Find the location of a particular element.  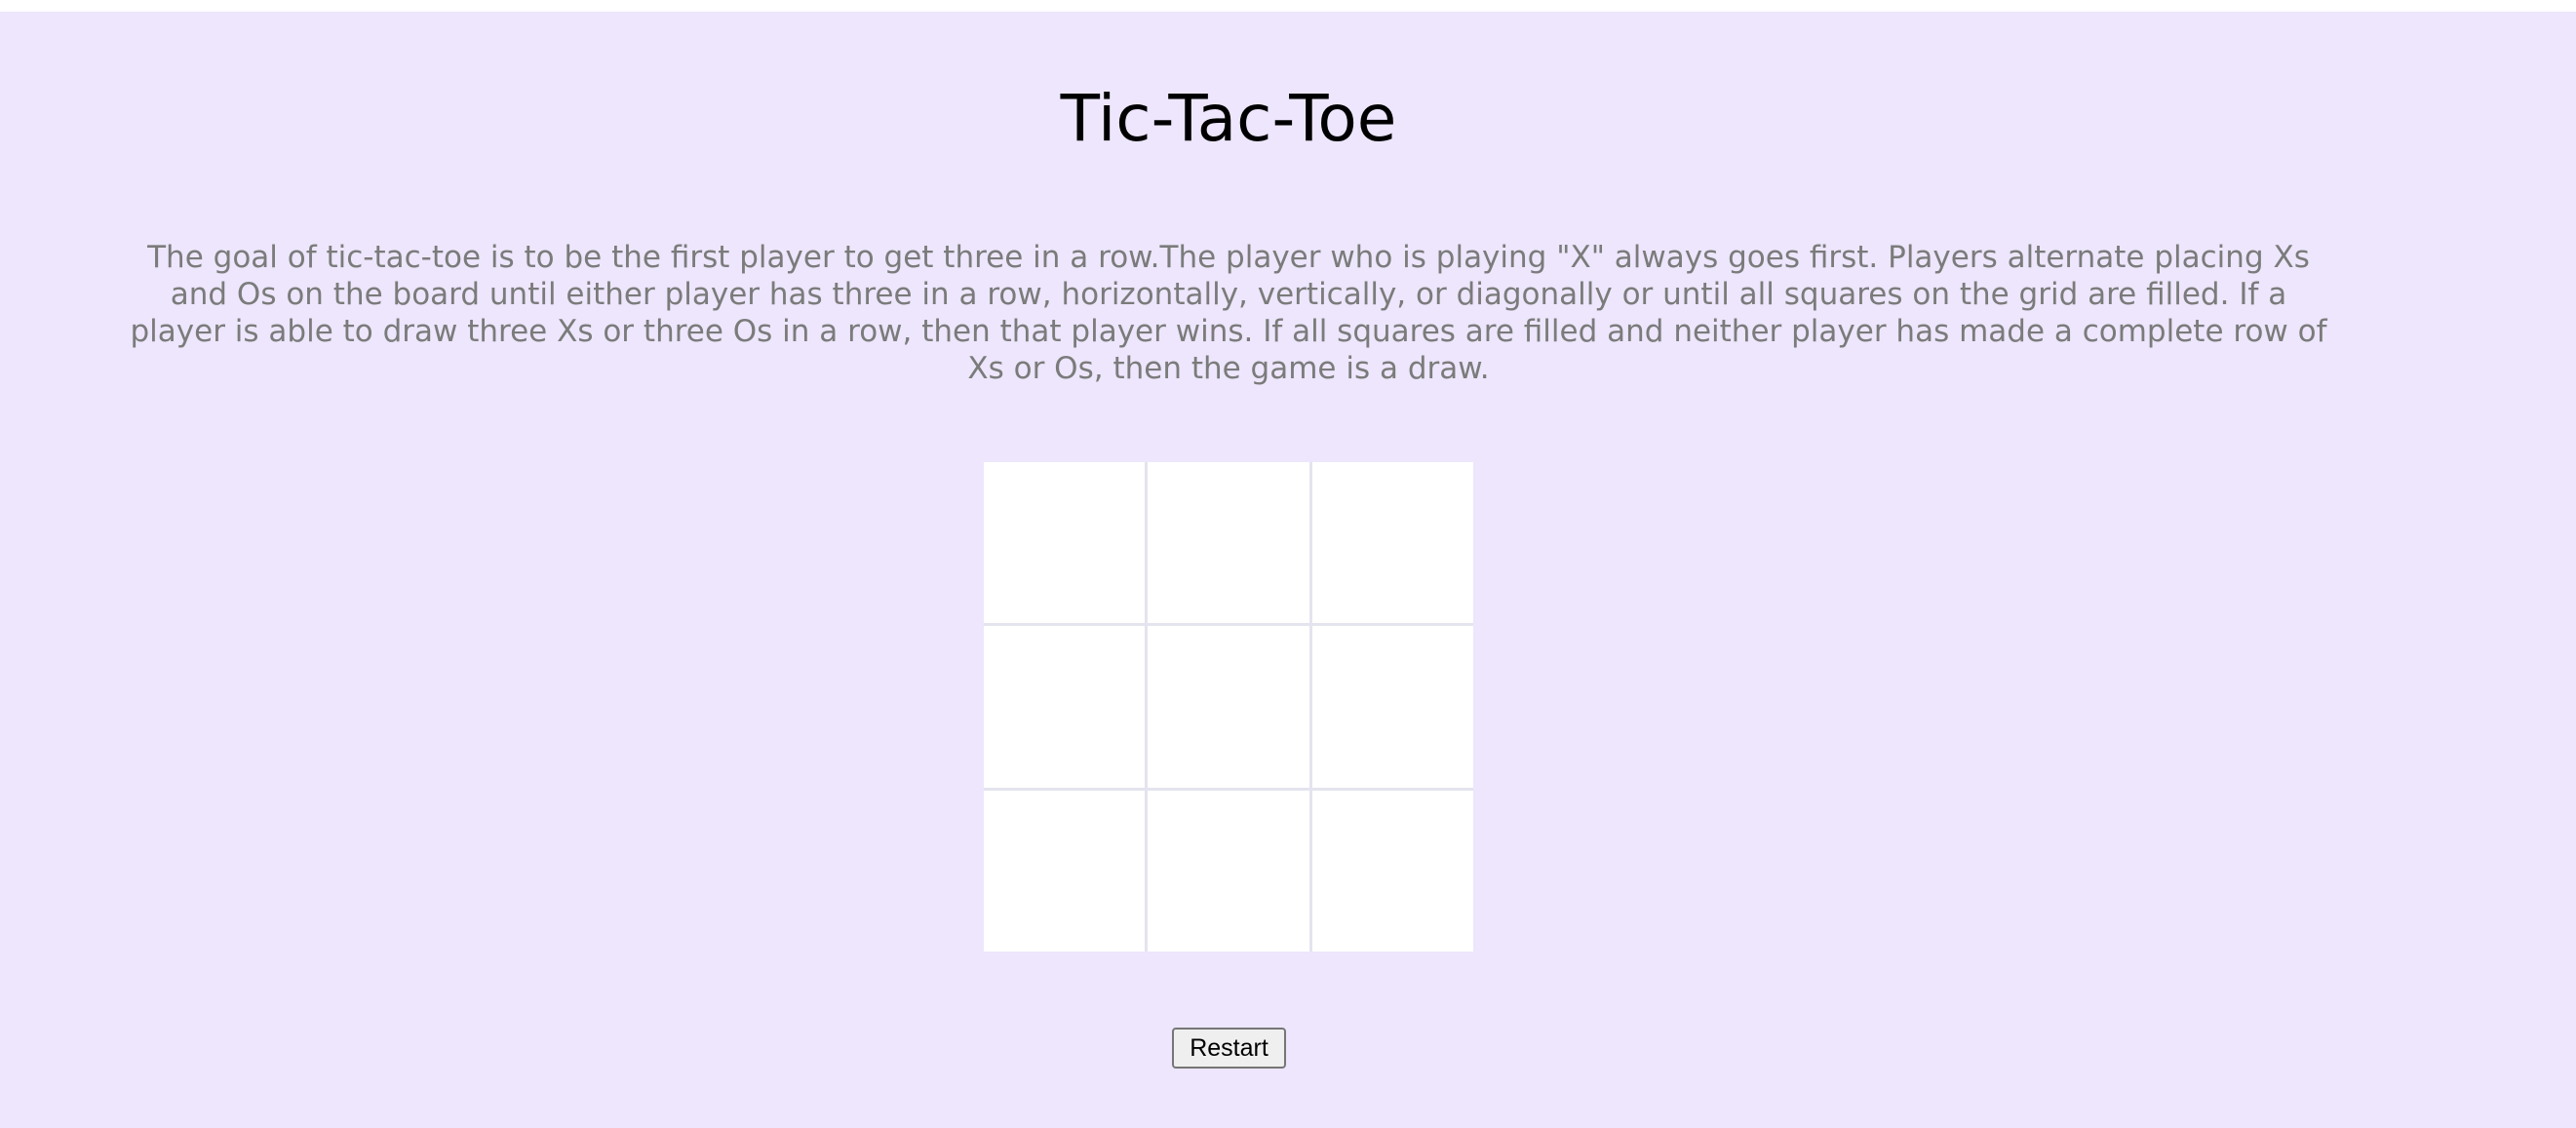

game-board is located at coordinates (1228, 707).